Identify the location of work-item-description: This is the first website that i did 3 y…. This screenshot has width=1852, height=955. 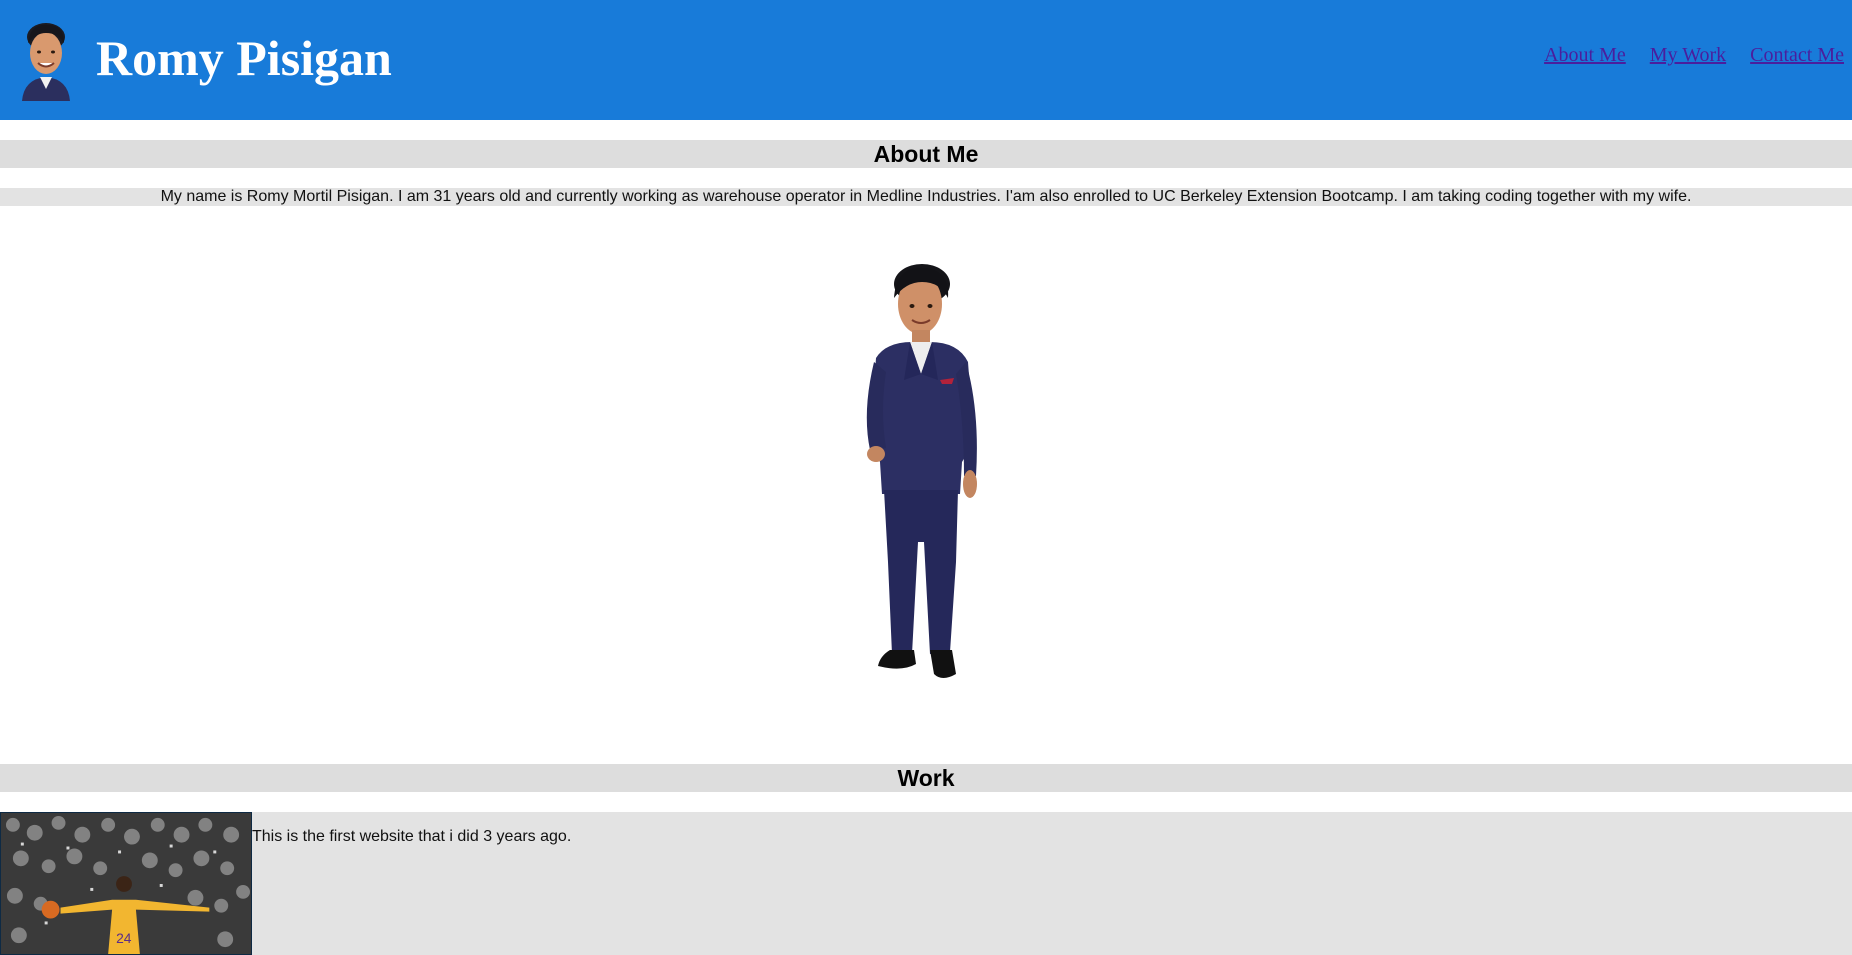
(412, 836).